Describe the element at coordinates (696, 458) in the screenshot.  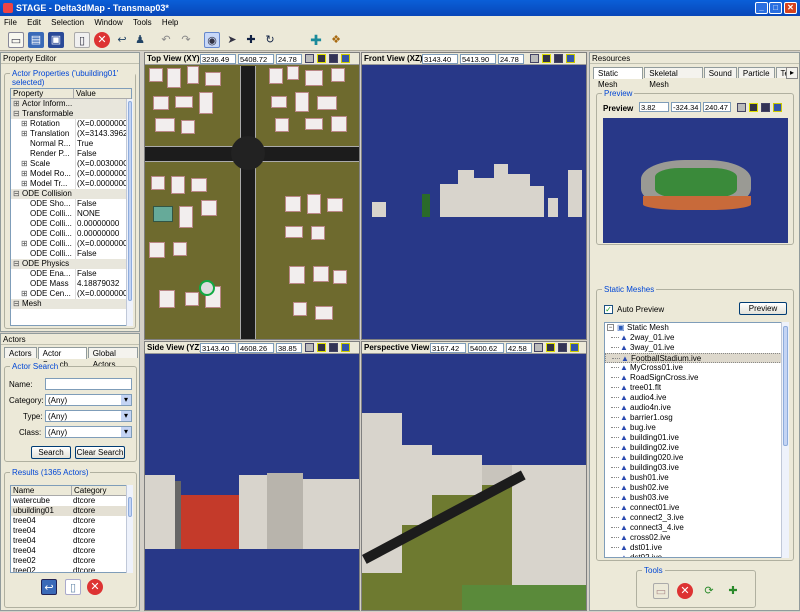
I see `mesh-file-item: ▲ building020.ive` at that location.